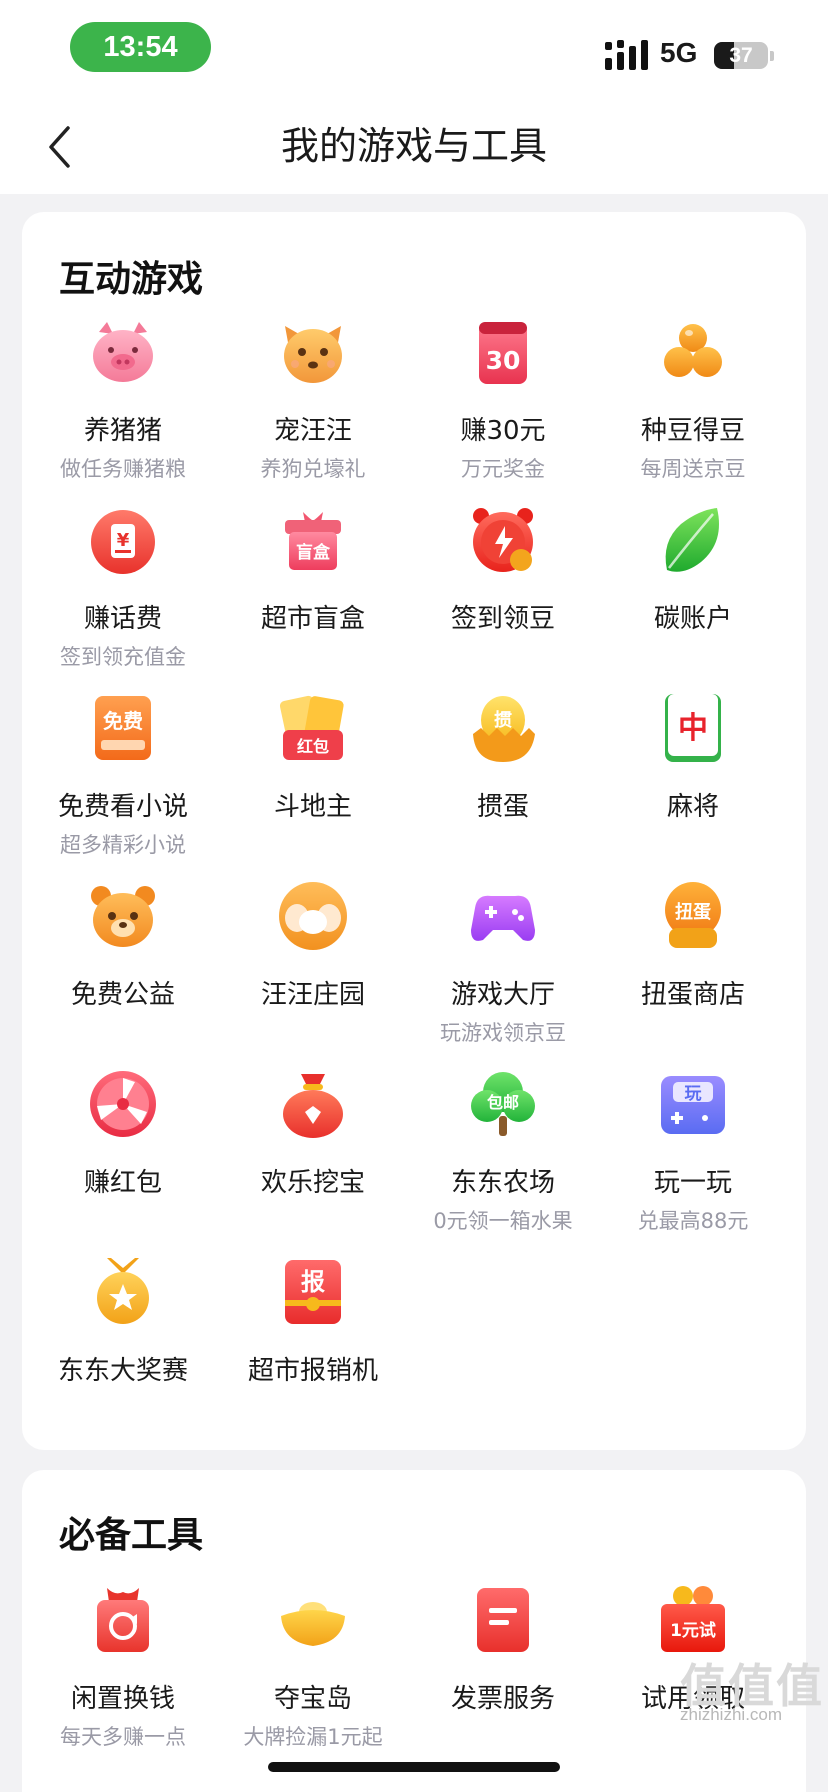 This screenshot has width=828, height=1792. I want to click on game-item-subtitle: 养狗兑壕礼, so click(313, 469).